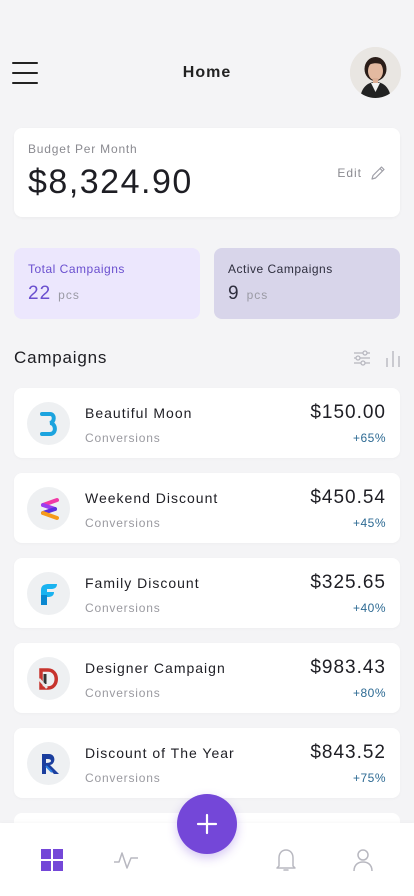  I want to click on user-icon, so click(363, 860).